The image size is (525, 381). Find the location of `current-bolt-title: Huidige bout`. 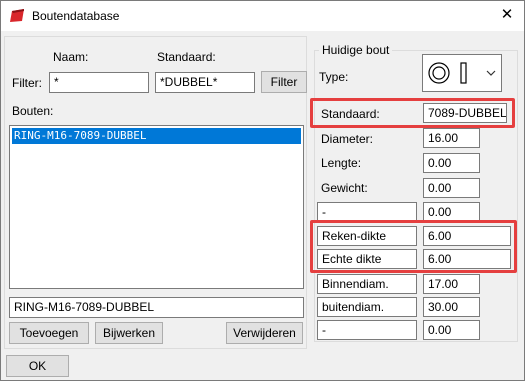

current-bolt-title: Huidige bout is located at coordinates (356, 50).